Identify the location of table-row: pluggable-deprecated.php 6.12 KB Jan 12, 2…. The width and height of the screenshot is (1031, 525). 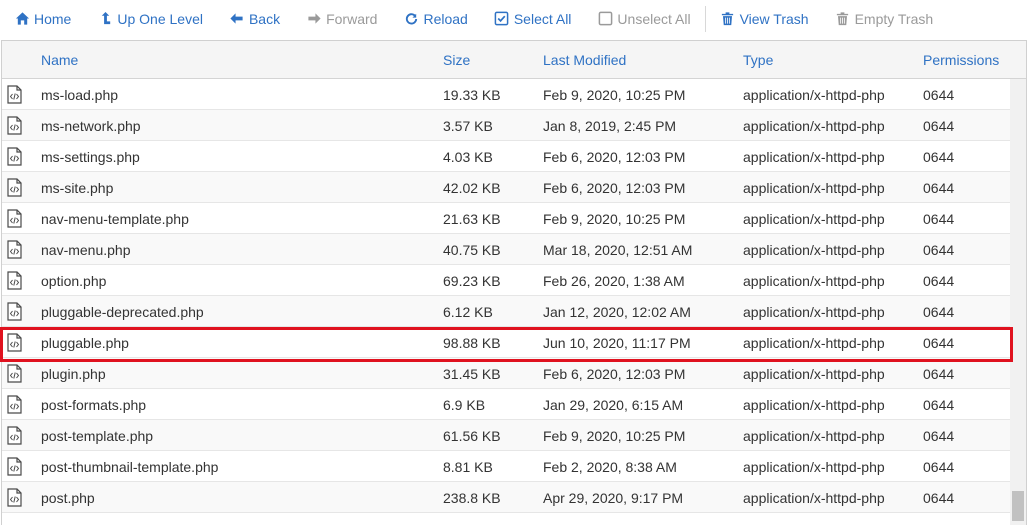
(506, 311).